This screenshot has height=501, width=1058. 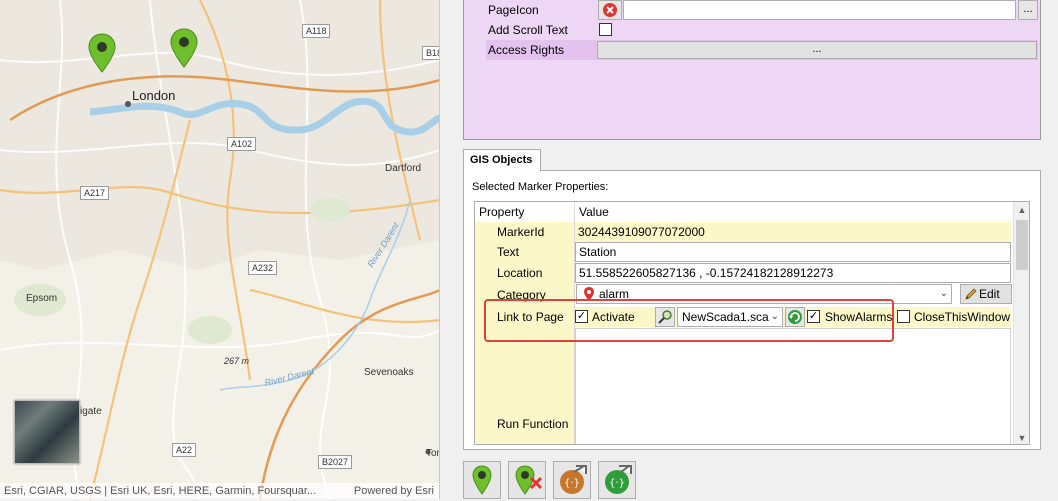 I want to click on road-label-a22: A22, so click(x=184, y=450).